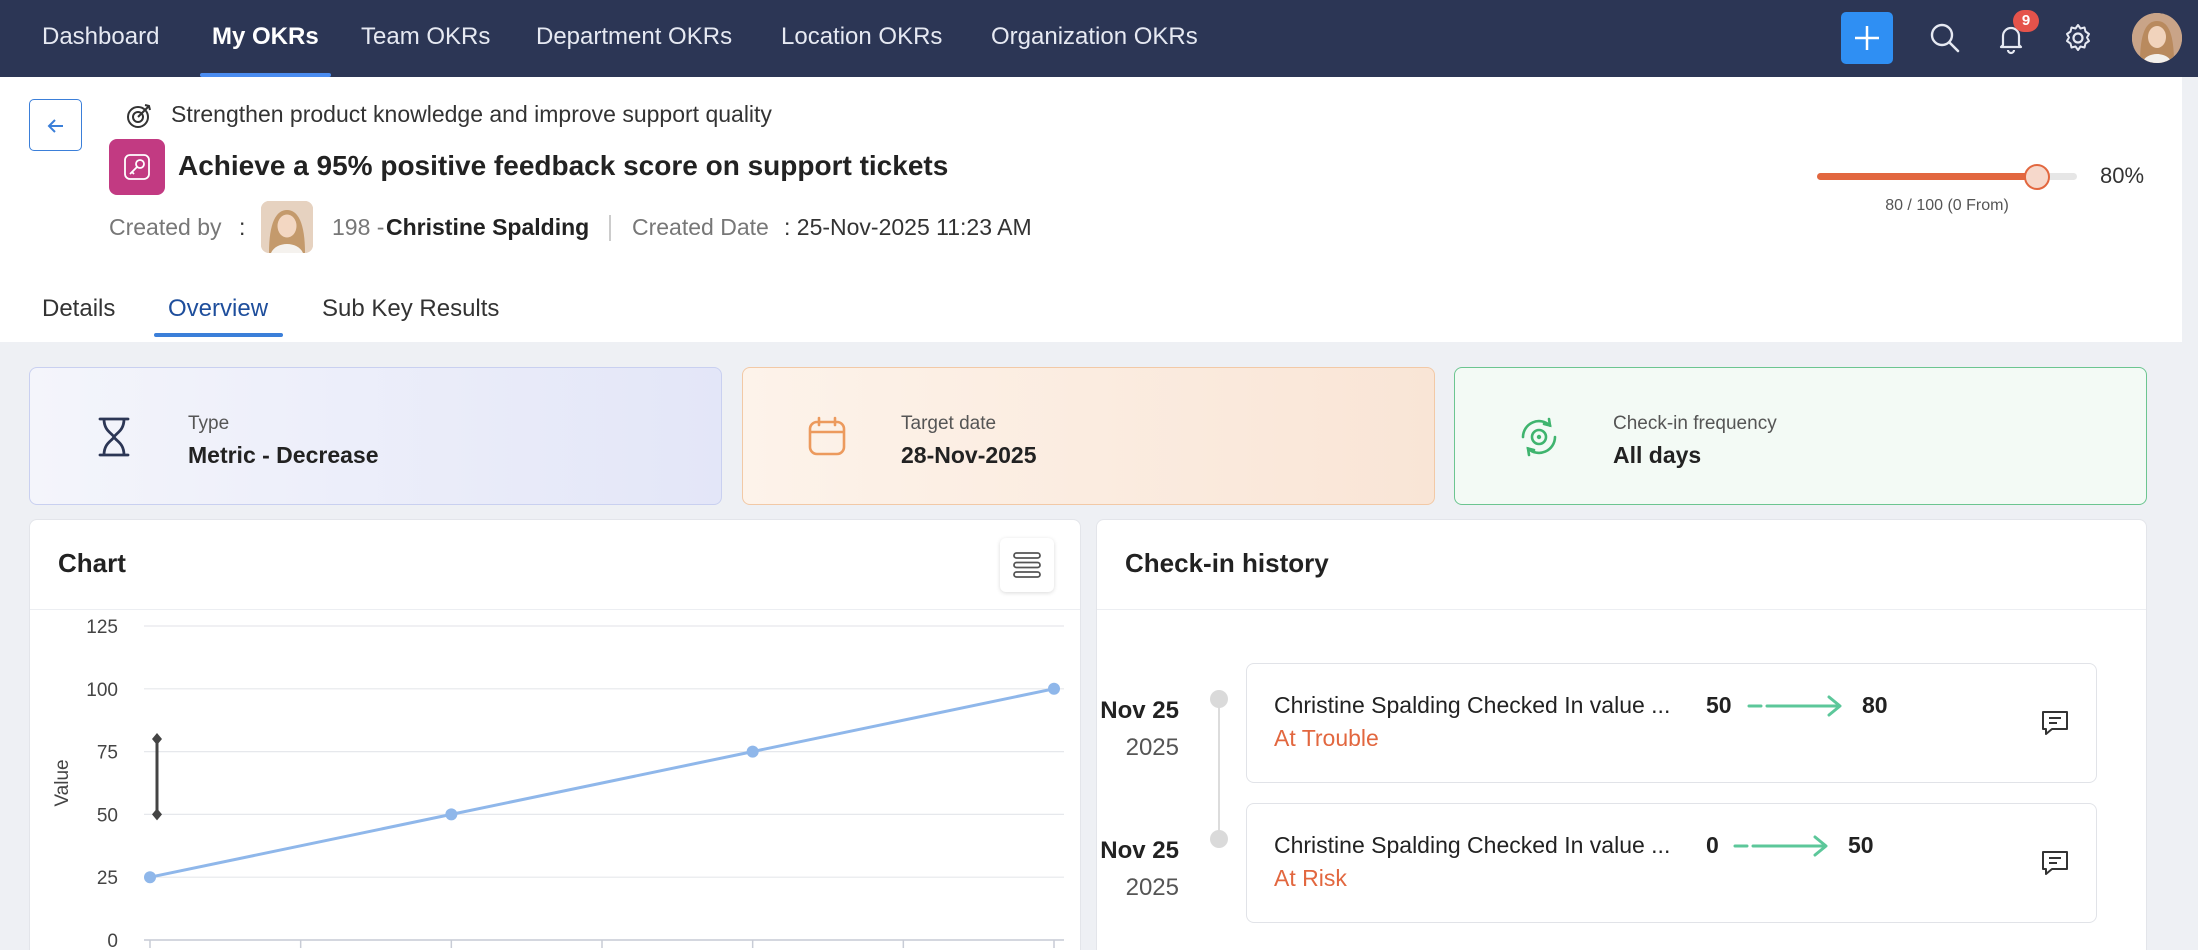 Image resolution: width=2198 pixels, height=950 pixels. What do you see at coordinates (410, 309) in the screenshot?
I see `tab-sub-key-results: Sub Key Results` at bounding box center [410, 309].